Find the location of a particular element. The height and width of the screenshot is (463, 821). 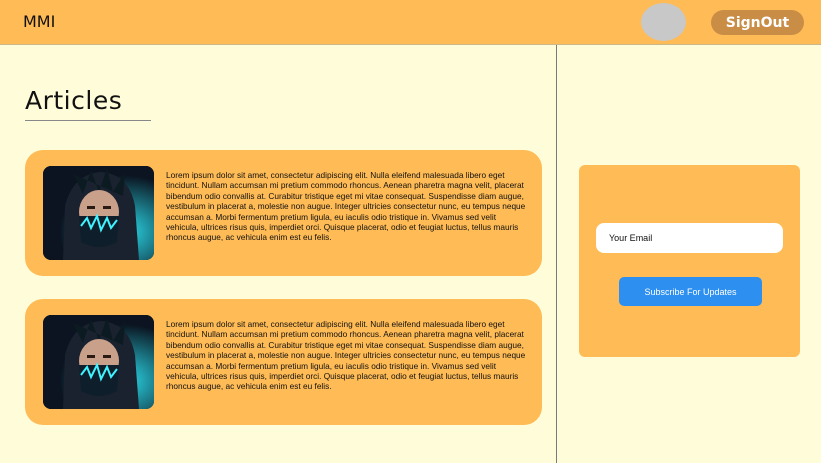

email-field is located at coordinates (689, 238).